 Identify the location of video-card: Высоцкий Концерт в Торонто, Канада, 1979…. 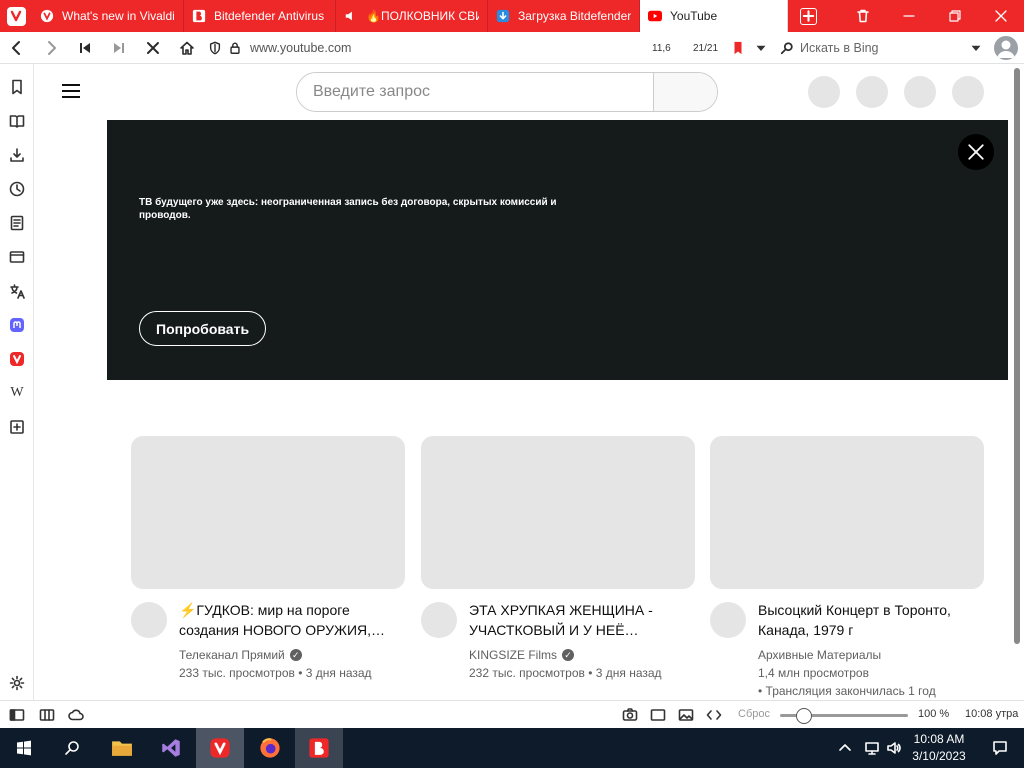
(847, 567).